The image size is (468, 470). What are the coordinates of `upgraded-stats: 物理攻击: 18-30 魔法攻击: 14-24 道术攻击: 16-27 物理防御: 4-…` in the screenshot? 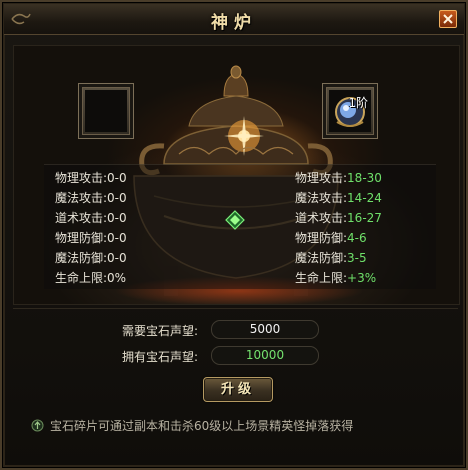 It's located at (338, 228).